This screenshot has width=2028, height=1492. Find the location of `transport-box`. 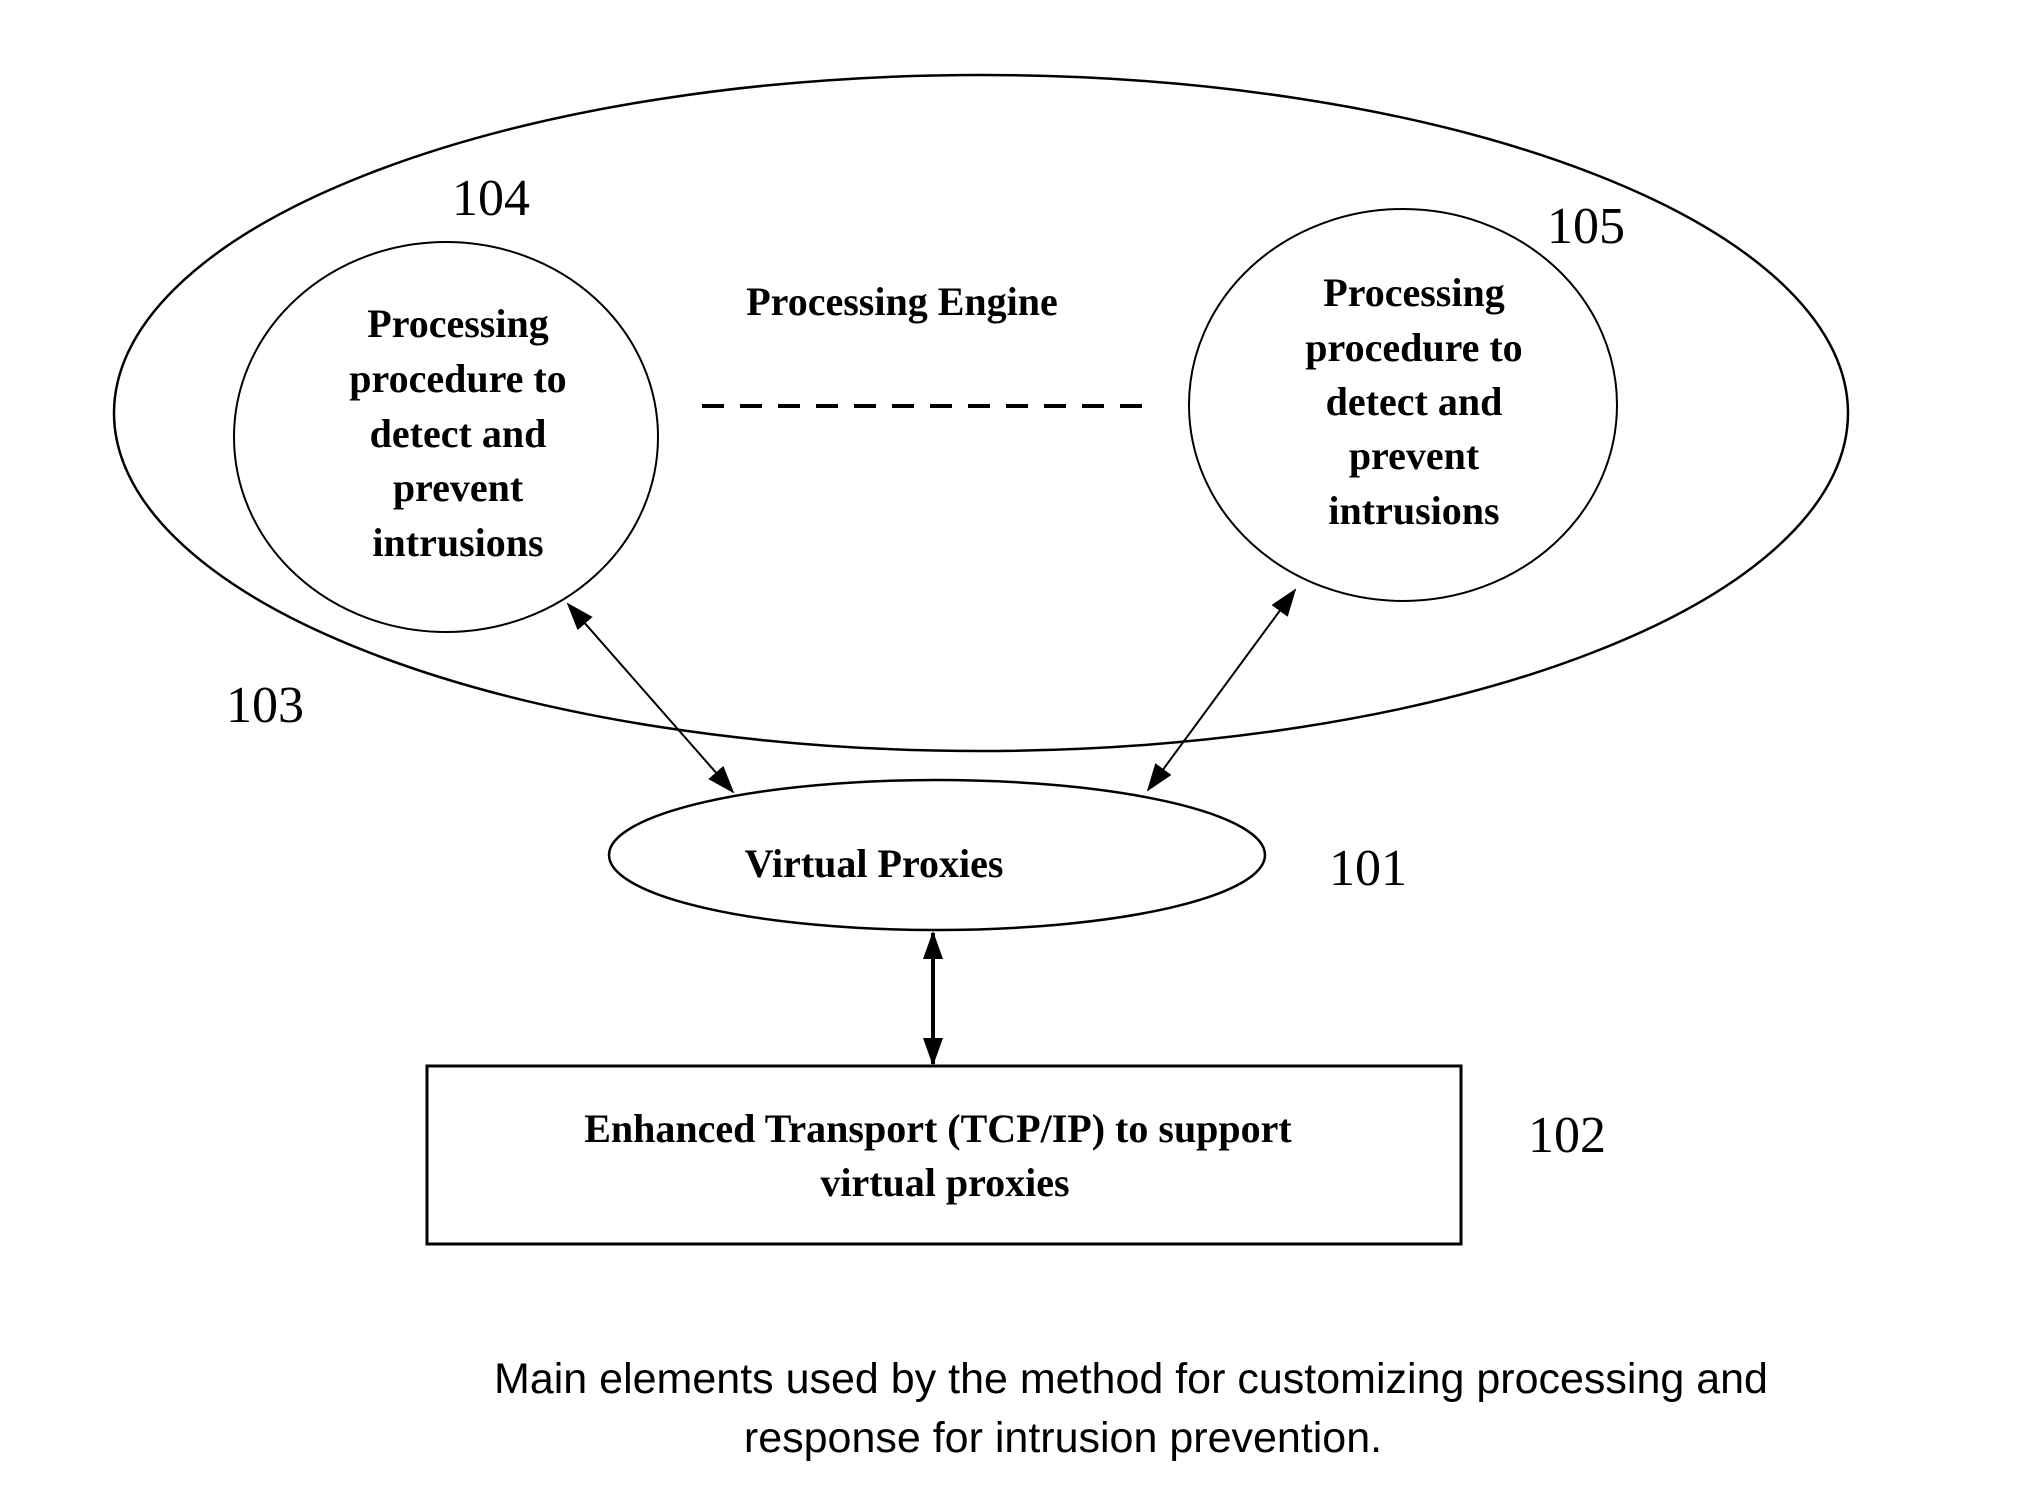

transport-box is located at coordinates (944, 1155).